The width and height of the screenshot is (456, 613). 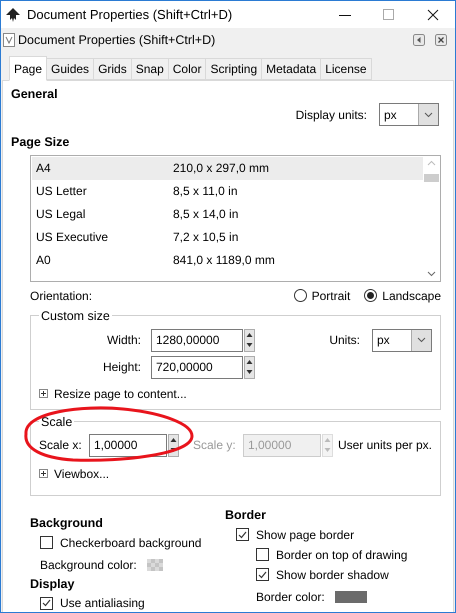 I want to click on field-label: Background color:, so click(x=88, y=565).